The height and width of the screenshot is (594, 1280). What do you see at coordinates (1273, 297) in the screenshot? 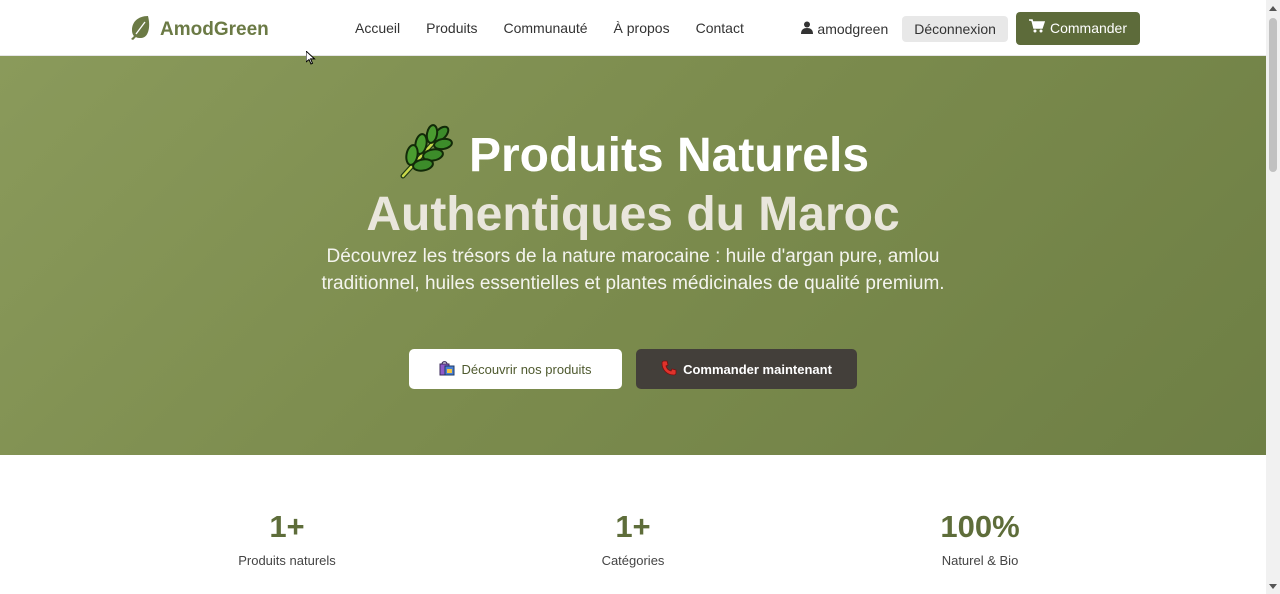
I see `page-scrollbar` at bounding box center [1273, 297].